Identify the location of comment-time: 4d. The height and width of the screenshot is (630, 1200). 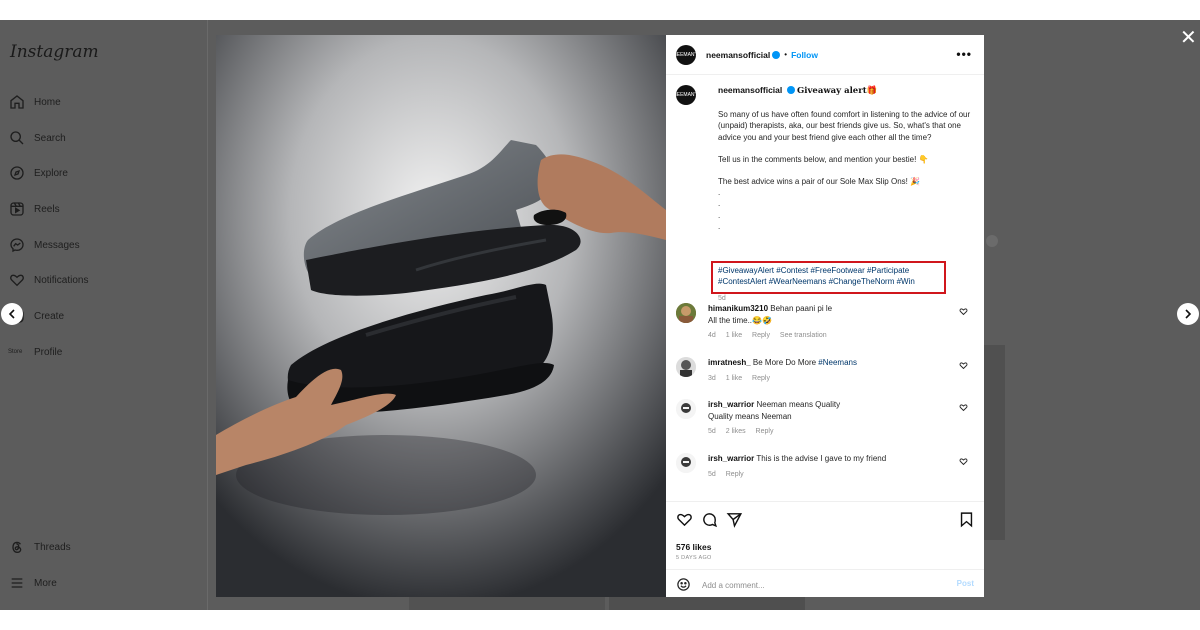
(712, 335).